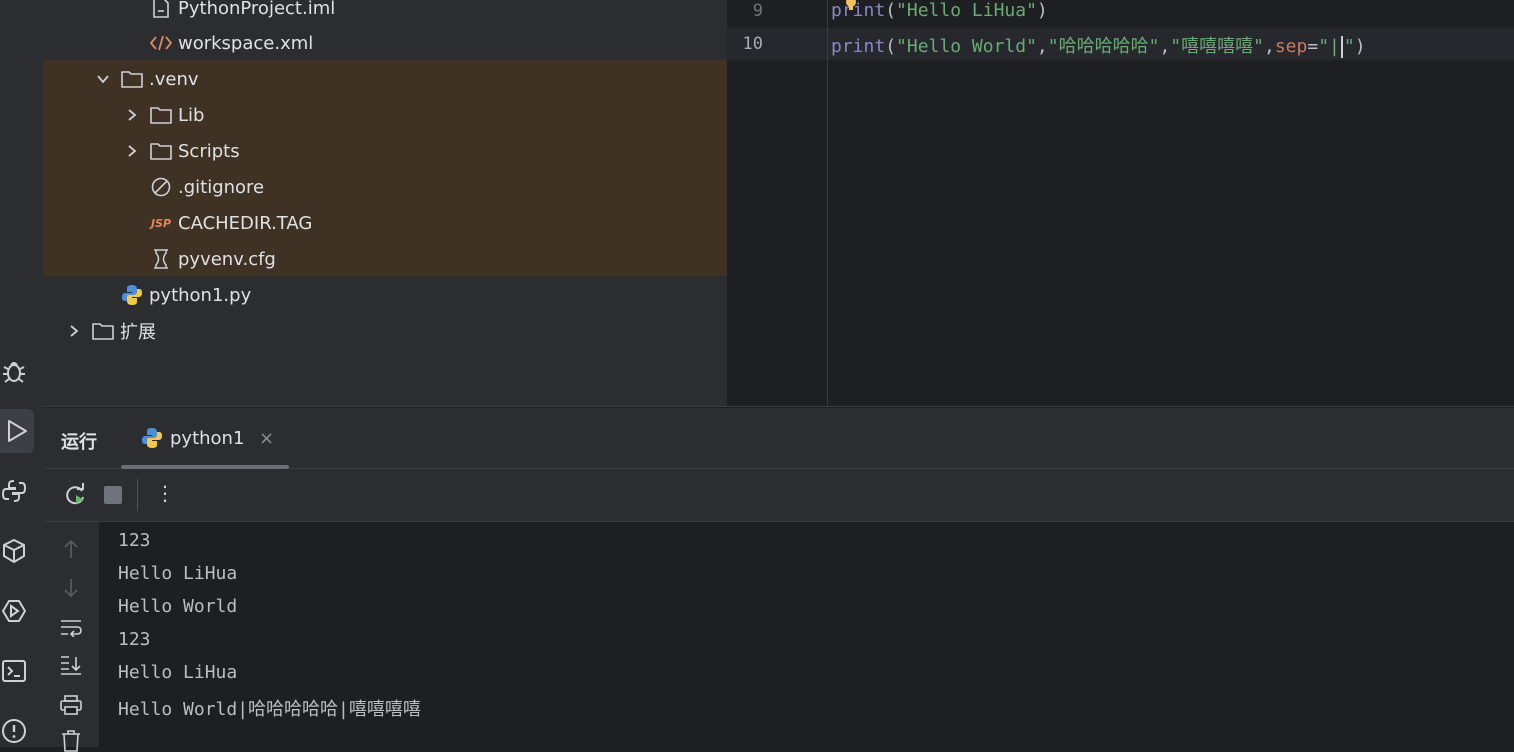  Describe the element at coordinates (79, 442) in the screenshot. I see `run-title: 运行` at that location.